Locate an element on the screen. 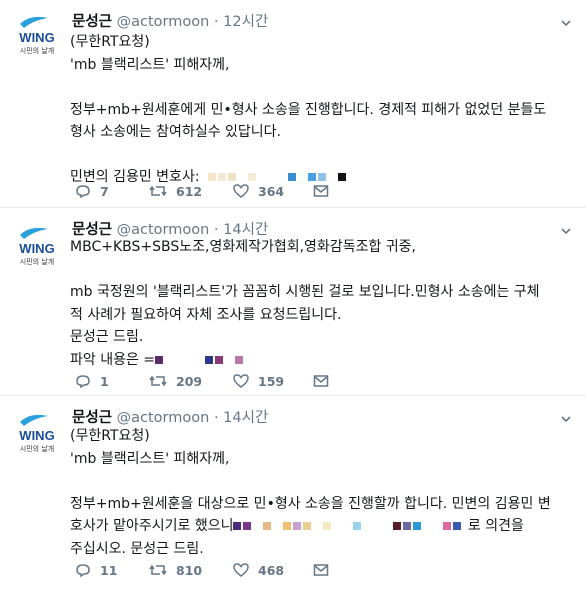  like-count: 468 is located at coordinates (271, 570).